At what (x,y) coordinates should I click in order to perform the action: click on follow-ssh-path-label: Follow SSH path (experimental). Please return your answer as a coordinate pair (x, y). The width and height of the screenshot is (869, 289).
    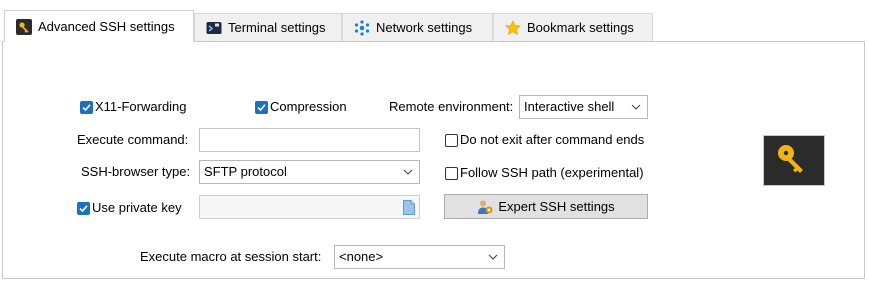
    Looking at the image, I should click on (552, 172).